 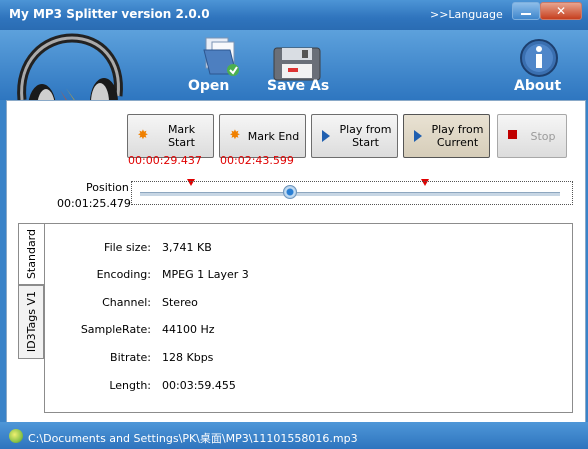 I want to click on stop-icon, so click(x=512, y=134).